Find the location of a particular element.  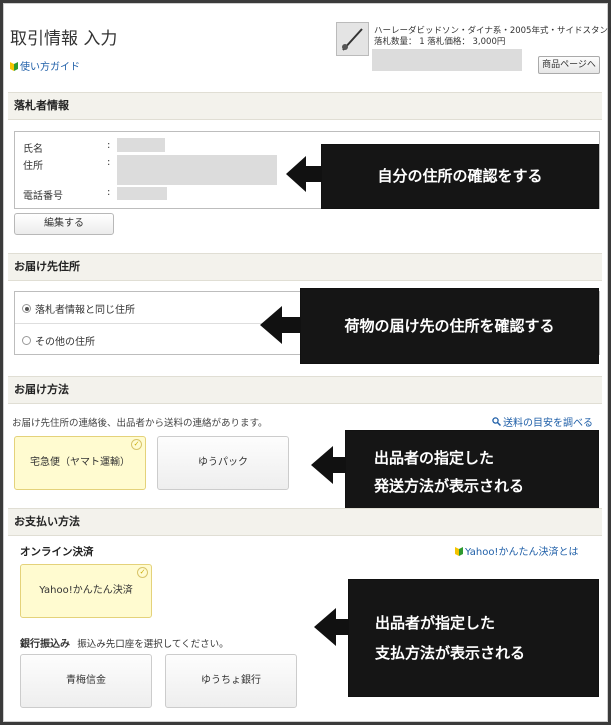

delivery-notice: お届け先住所の連絡後、出品者から送料の連絡があります。 is located at coordinates (140, 423).